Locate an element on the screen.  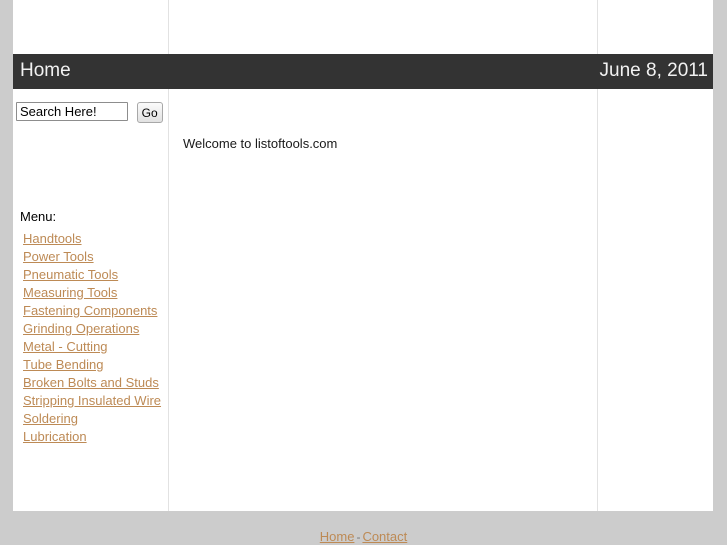
footer-link-contact: Contact is located at coordinates (384, 536).